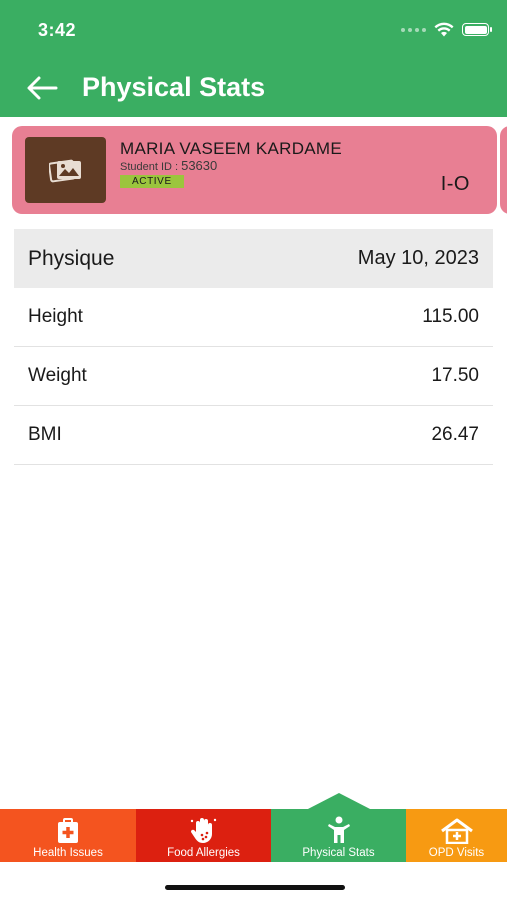  What do you see at coordinates (477, 29) in the screenshot?
I see `battery-icon` at bounding box center [477, 29].